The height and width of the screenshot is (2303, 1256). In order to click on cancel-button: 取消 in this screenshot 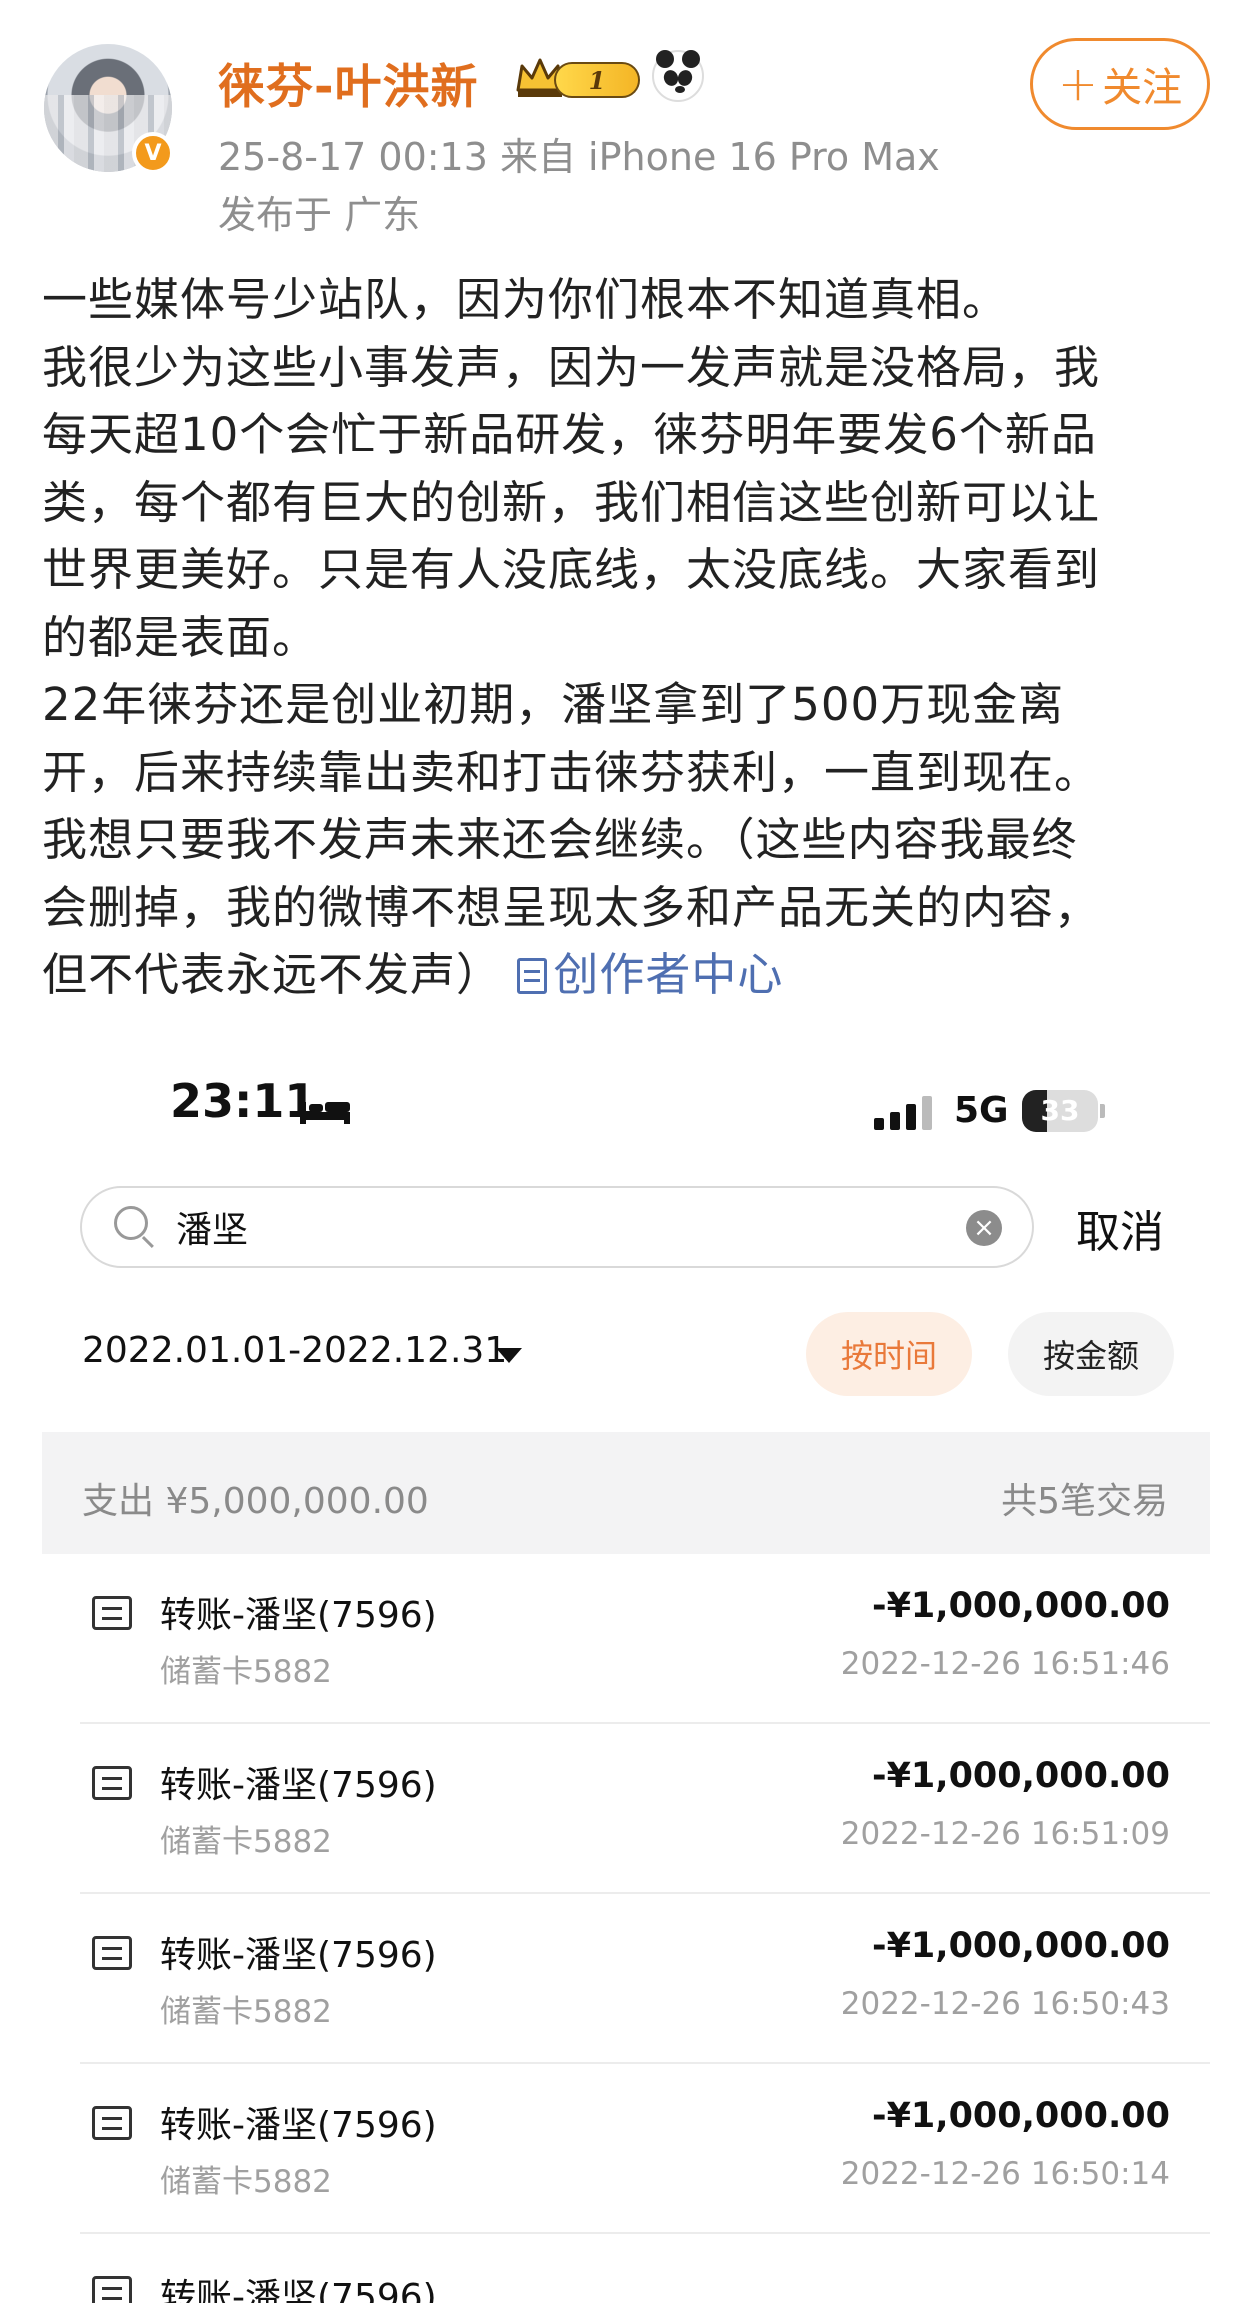, I will do `click(1120, 1228)`.